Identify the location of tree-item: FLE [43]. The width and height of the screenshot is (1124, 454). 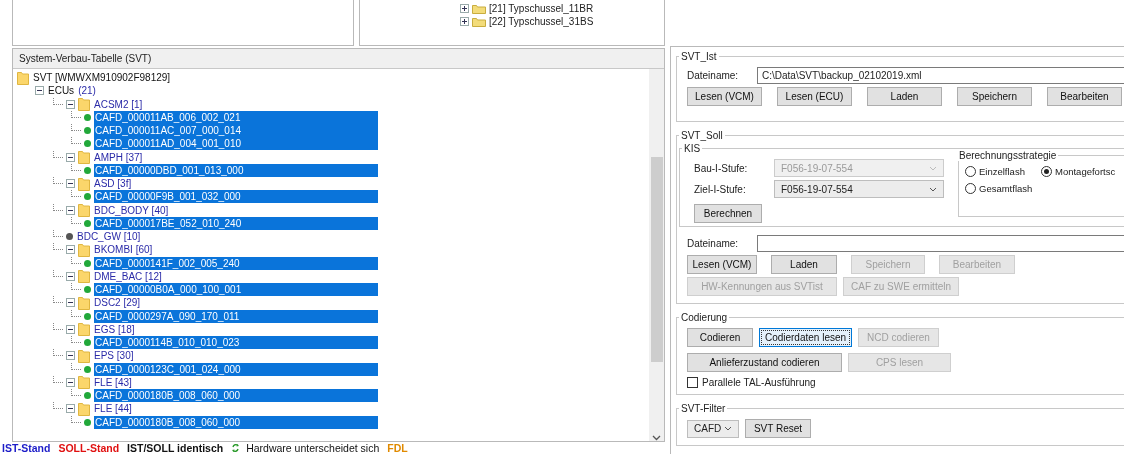
(113, 382).